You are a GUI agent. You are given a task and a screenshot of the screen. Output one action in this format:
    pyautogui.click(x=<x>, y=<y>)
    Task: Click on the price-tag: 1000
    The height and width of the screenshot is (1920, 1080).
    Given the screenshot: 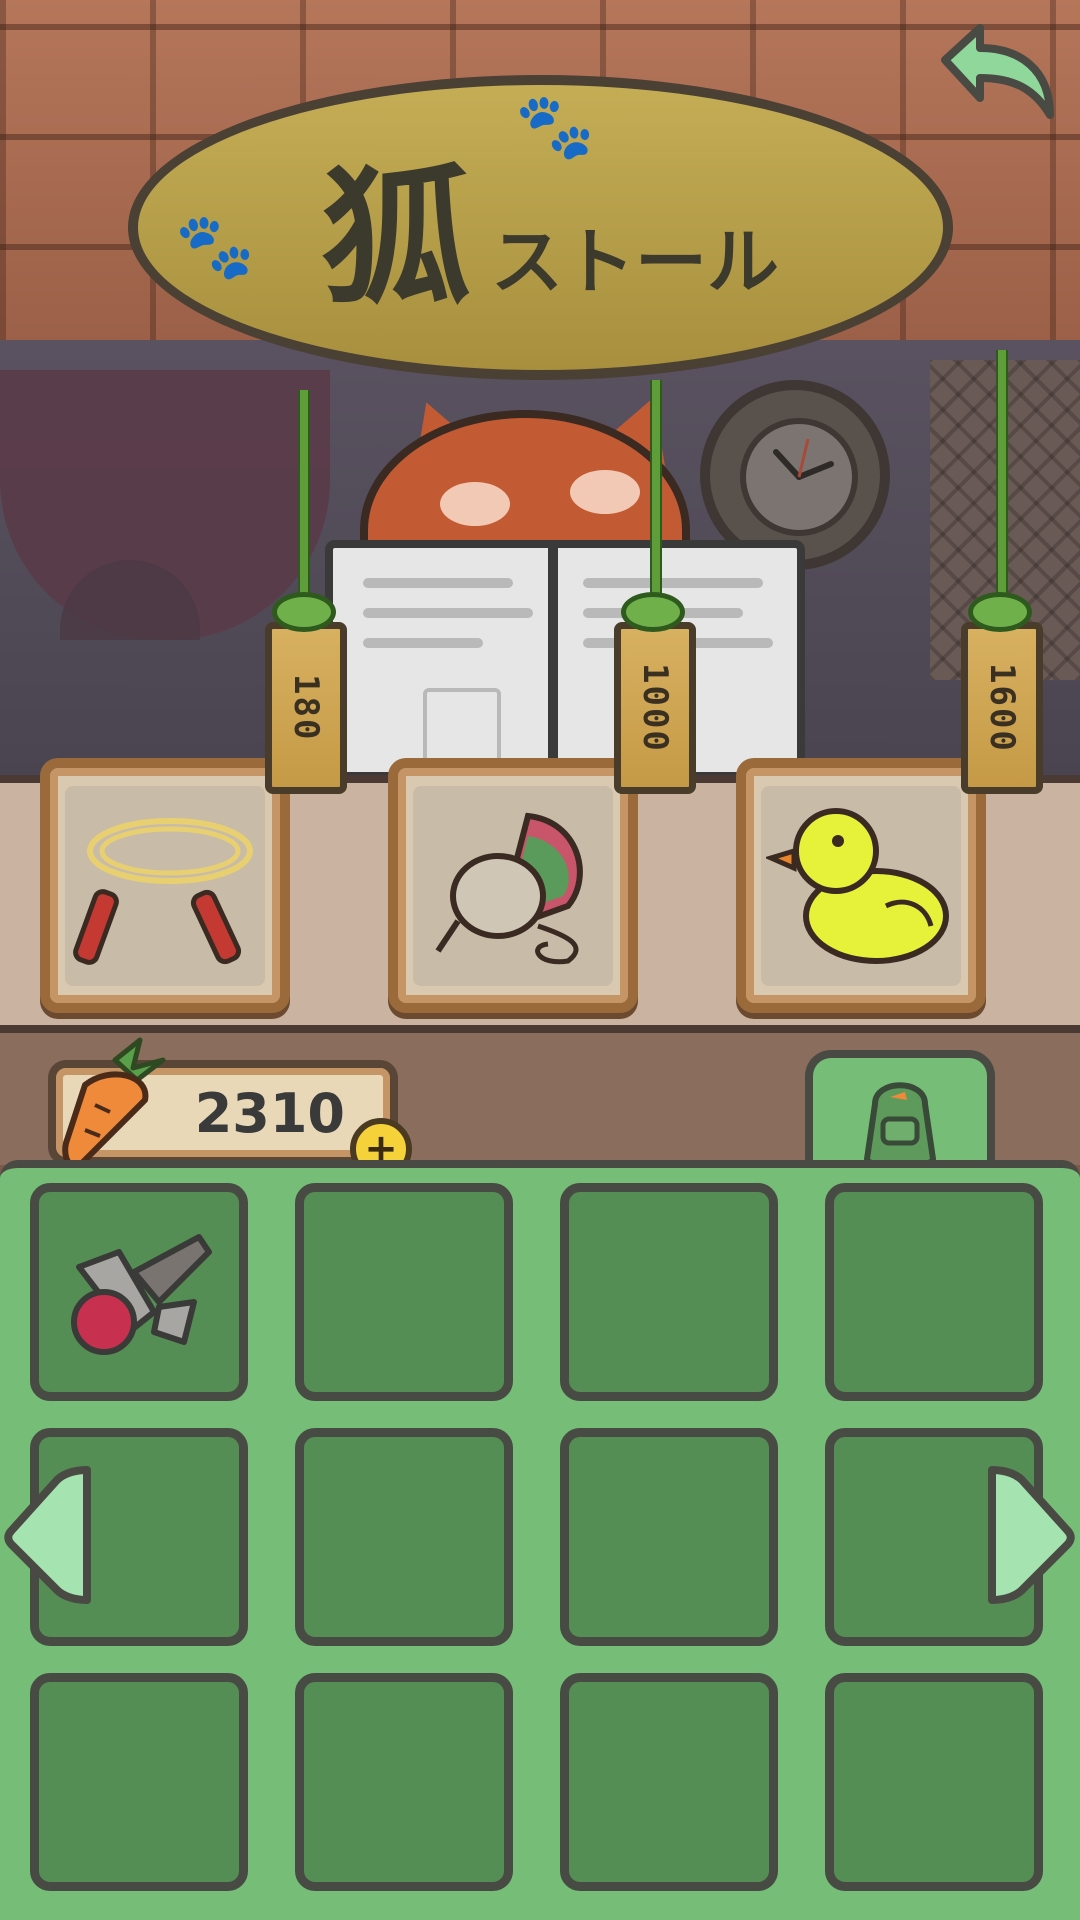 What is the action you would take?
    pyautogui.click(x=655, y=708)
    